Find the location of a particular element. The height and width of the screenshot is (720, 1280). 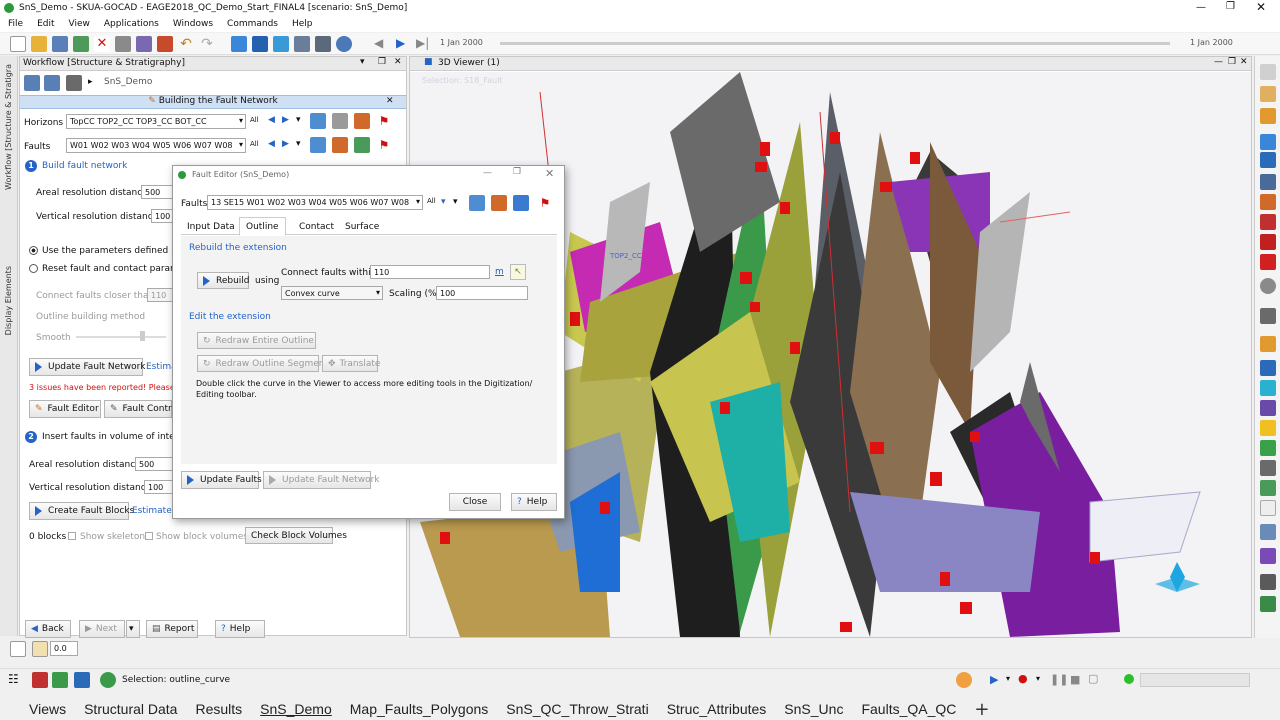

tab-map-faults-polygons: Map_Faults_Polygons is located at coordinates (419, 709).